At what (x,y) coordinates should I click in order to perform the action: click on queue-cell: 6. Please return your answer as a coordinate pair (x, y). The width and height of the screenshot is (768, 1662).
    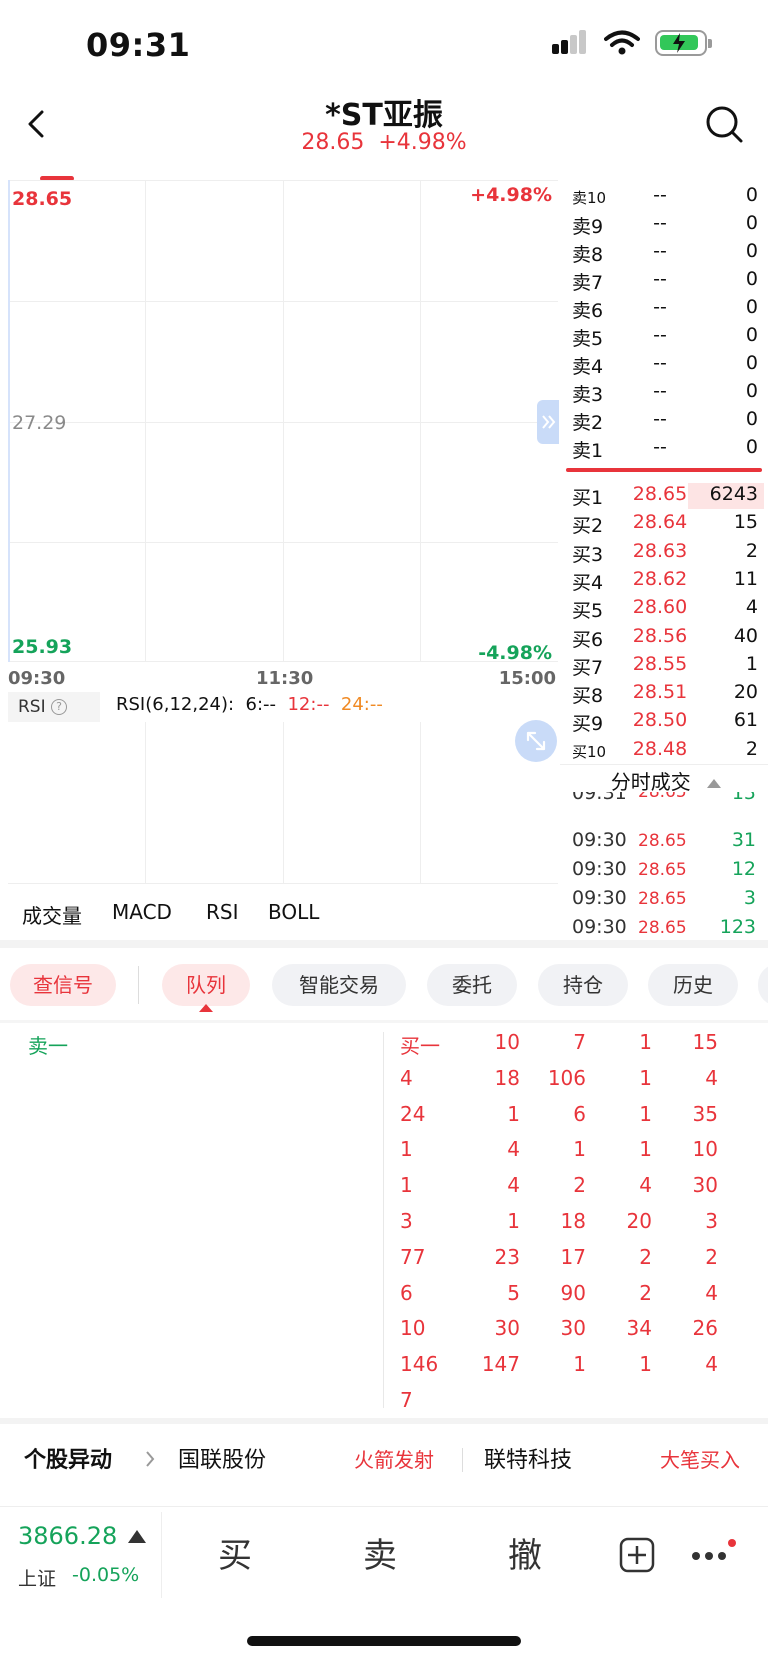
    Looking at the image, I should click on (406, 1292).